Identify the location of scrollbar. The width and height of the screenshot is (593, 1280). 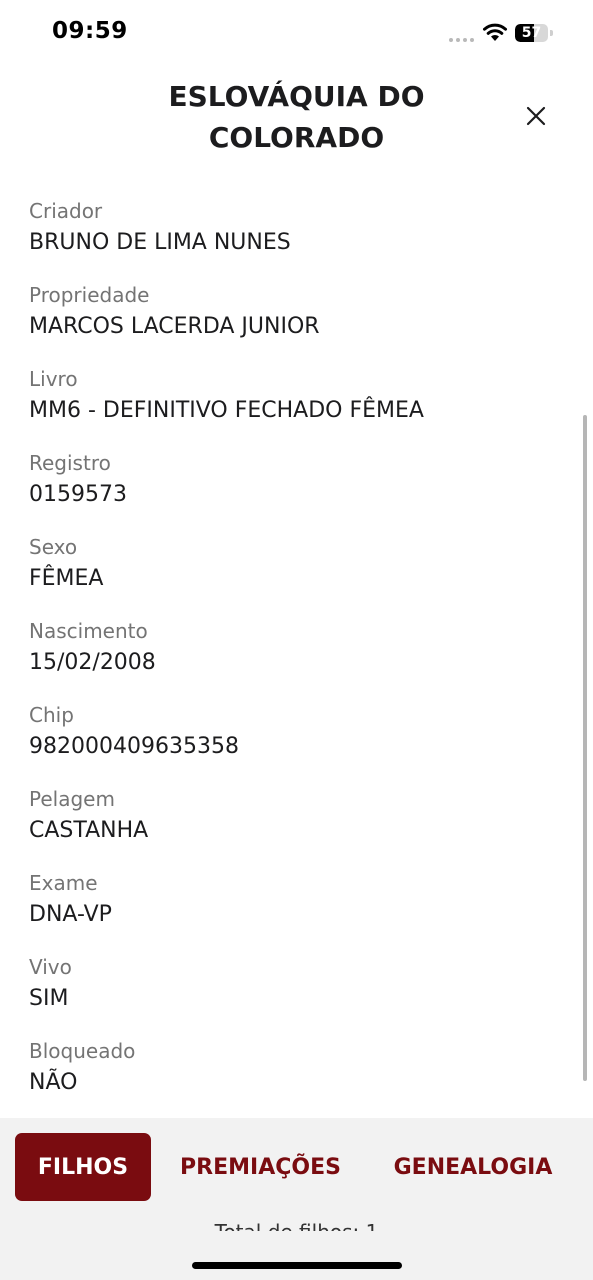
(585, 748).